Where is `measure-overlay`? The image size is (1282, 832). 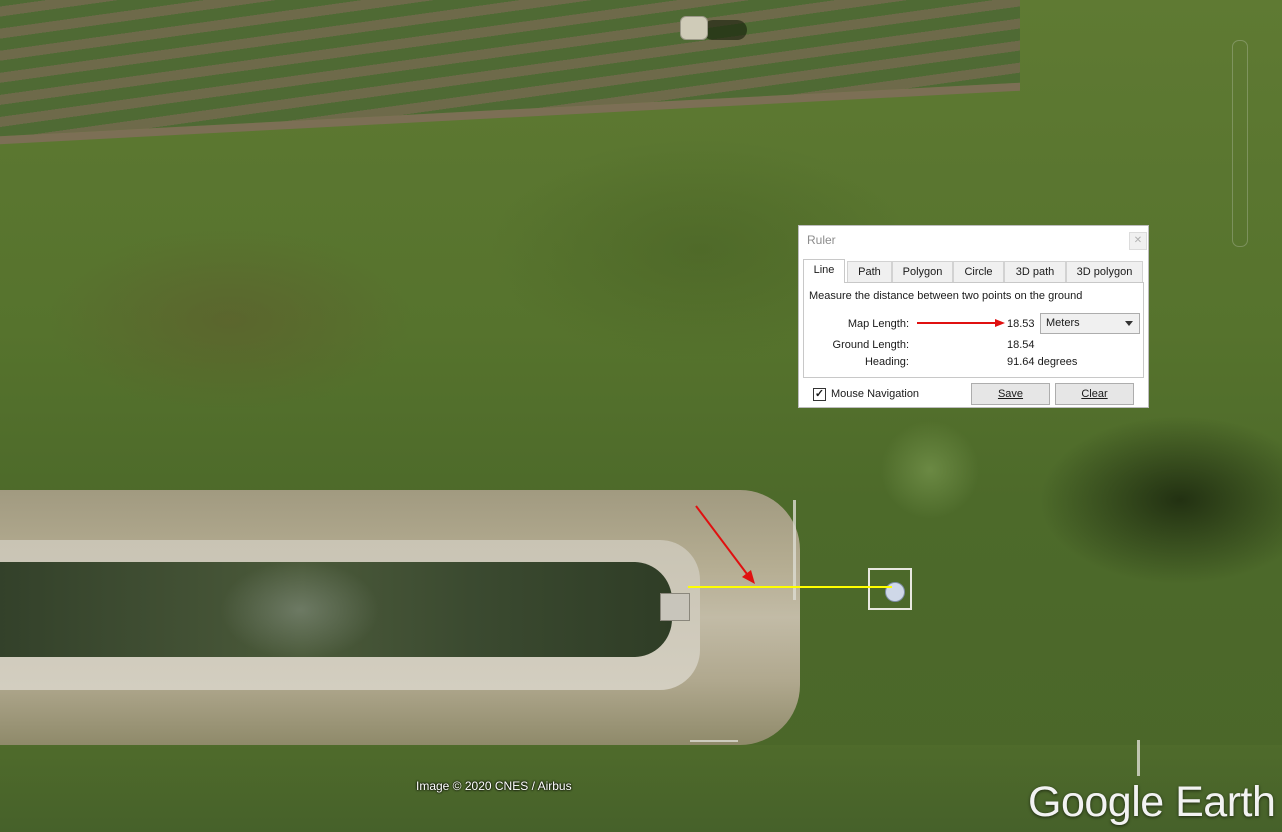 measure-overlay is located at coordinates (790, 546).